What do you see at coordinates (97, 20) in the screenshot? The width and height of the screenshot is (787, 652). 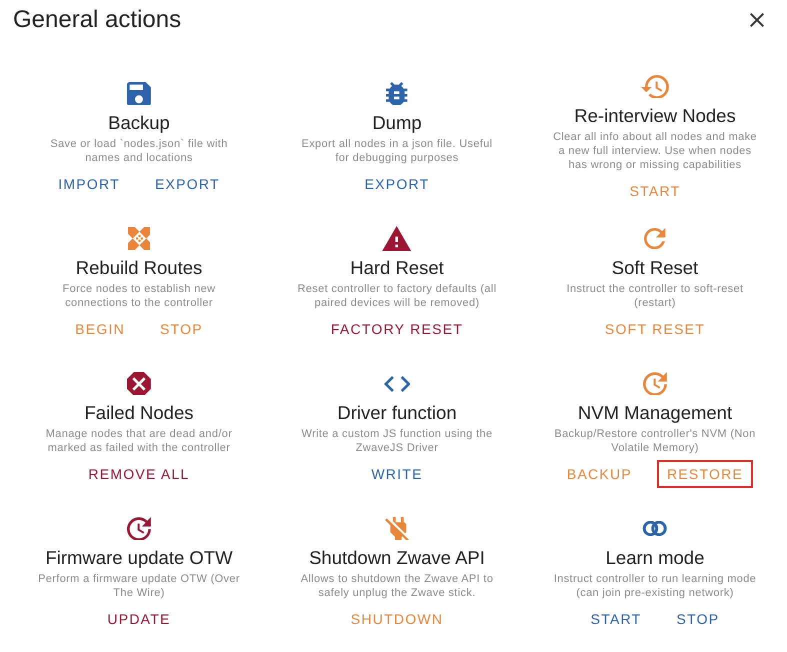 I see `dialog-title: General actions` at bounding box center [97, 20].